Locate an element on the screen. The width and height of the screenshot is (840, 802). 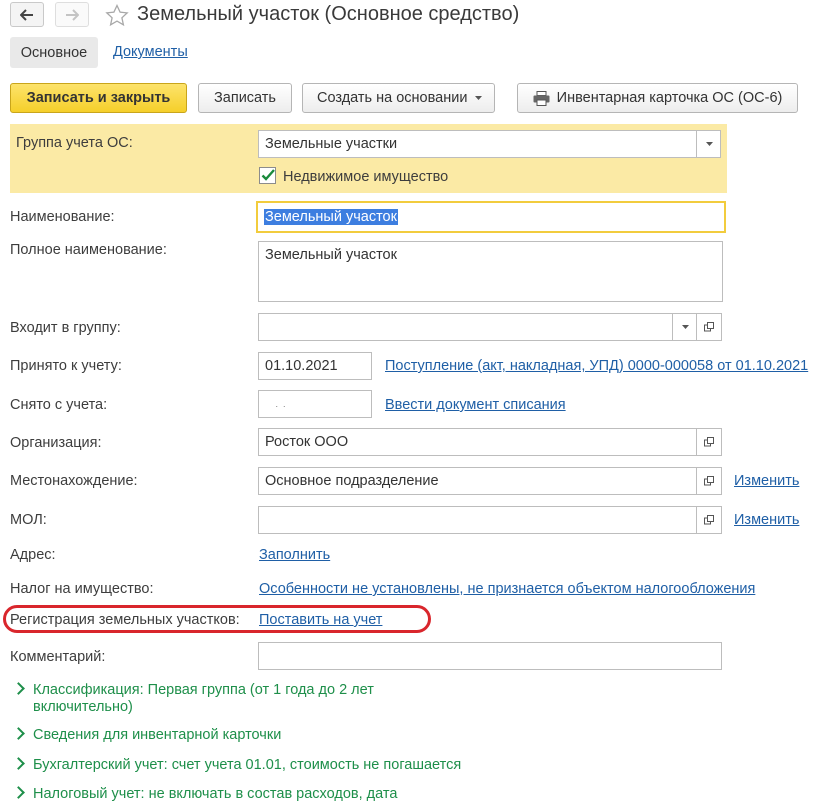
mol-input is located at coordinates (477, 520).